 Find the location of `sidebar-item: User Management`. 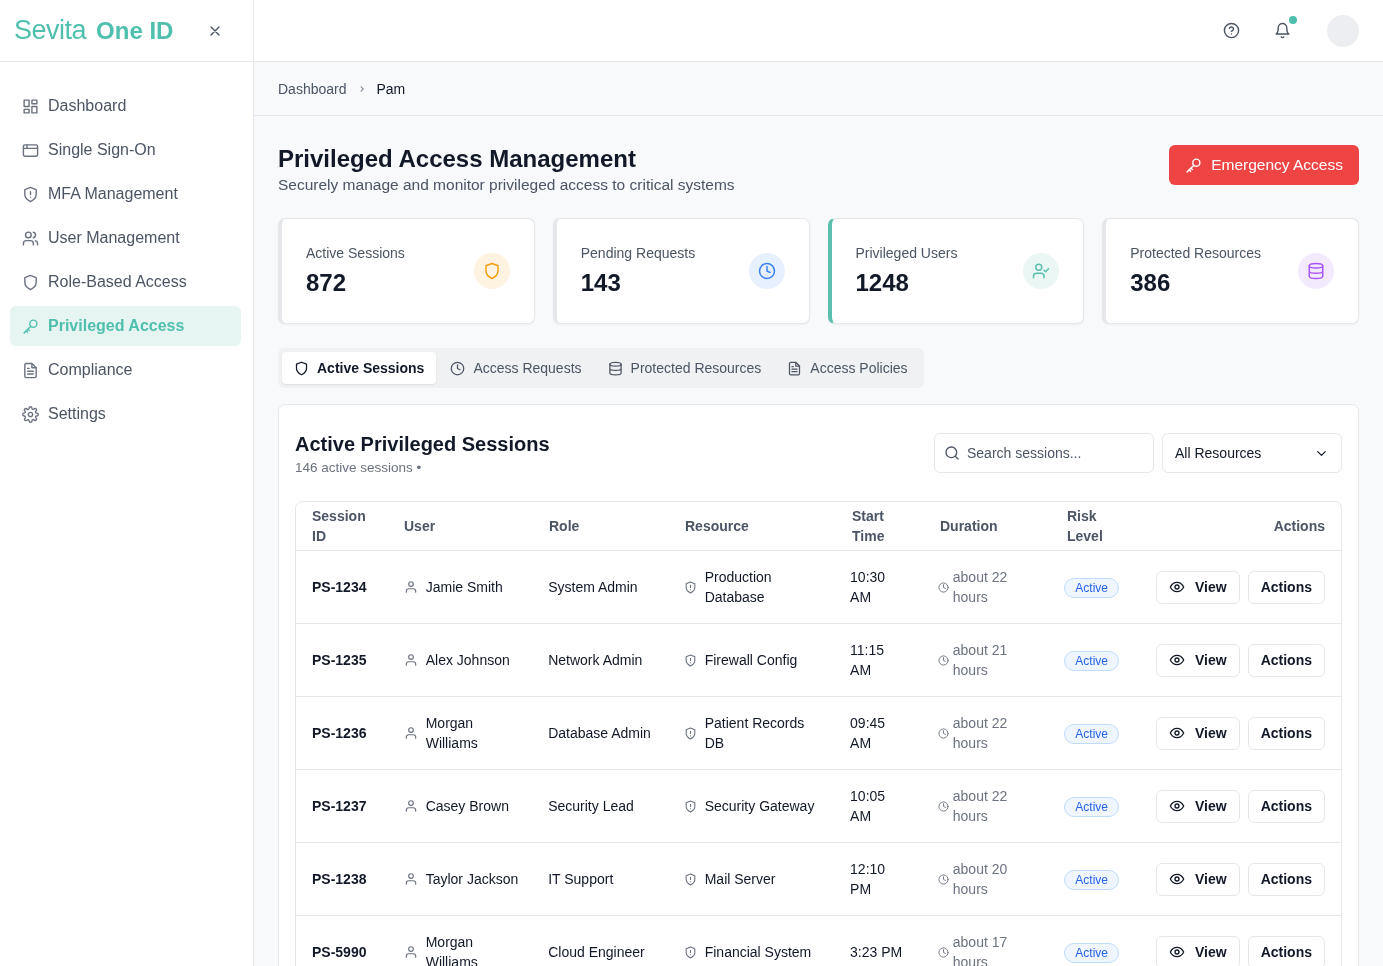

sidebar-item: User Management is located at coordinates (125, 238).